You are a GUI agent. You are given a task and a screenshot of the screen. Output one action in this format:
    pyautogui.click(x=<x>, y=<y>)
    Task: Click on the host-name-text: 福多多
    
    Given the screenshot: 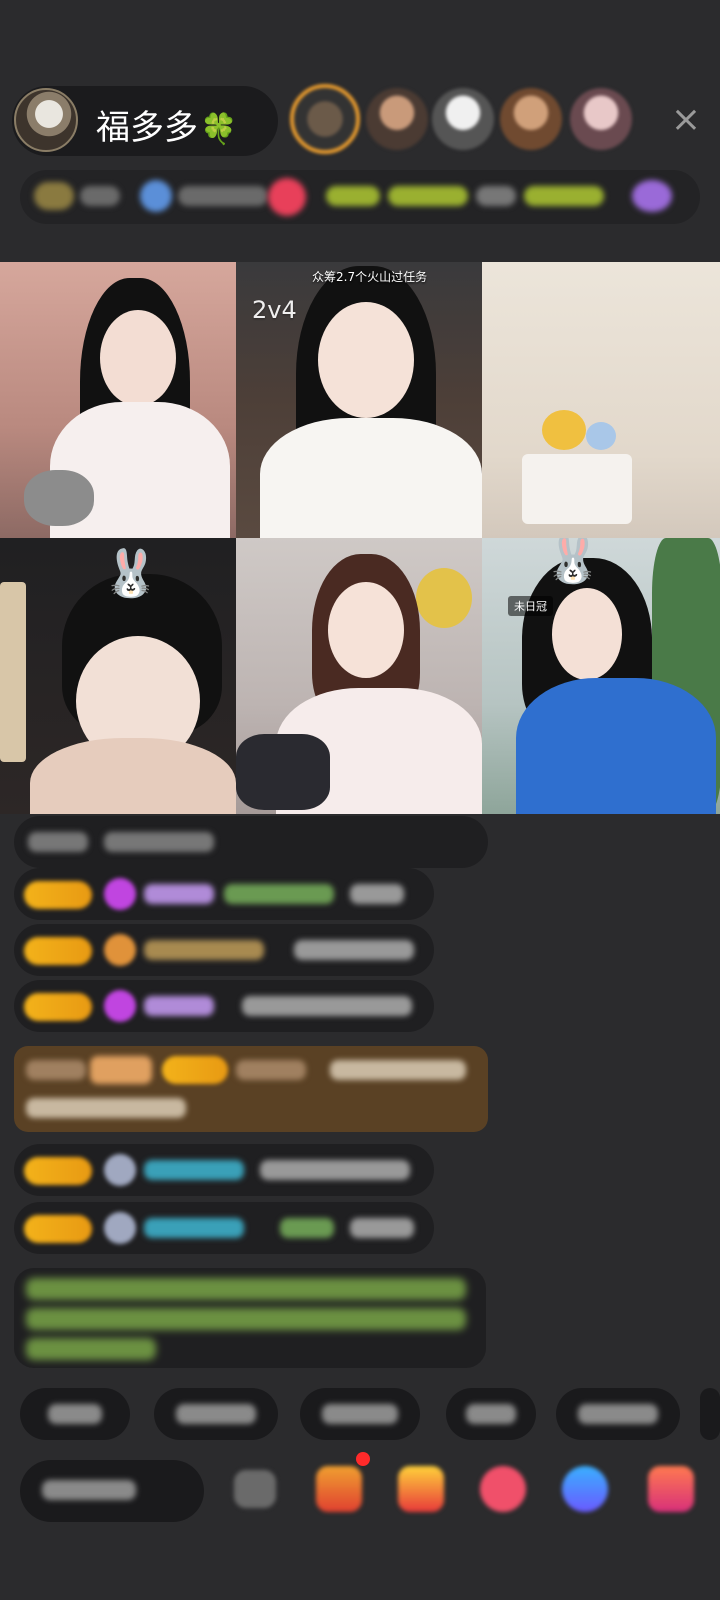 What is the action you would take?
    pyautogui.click(x=147, y=128)
    